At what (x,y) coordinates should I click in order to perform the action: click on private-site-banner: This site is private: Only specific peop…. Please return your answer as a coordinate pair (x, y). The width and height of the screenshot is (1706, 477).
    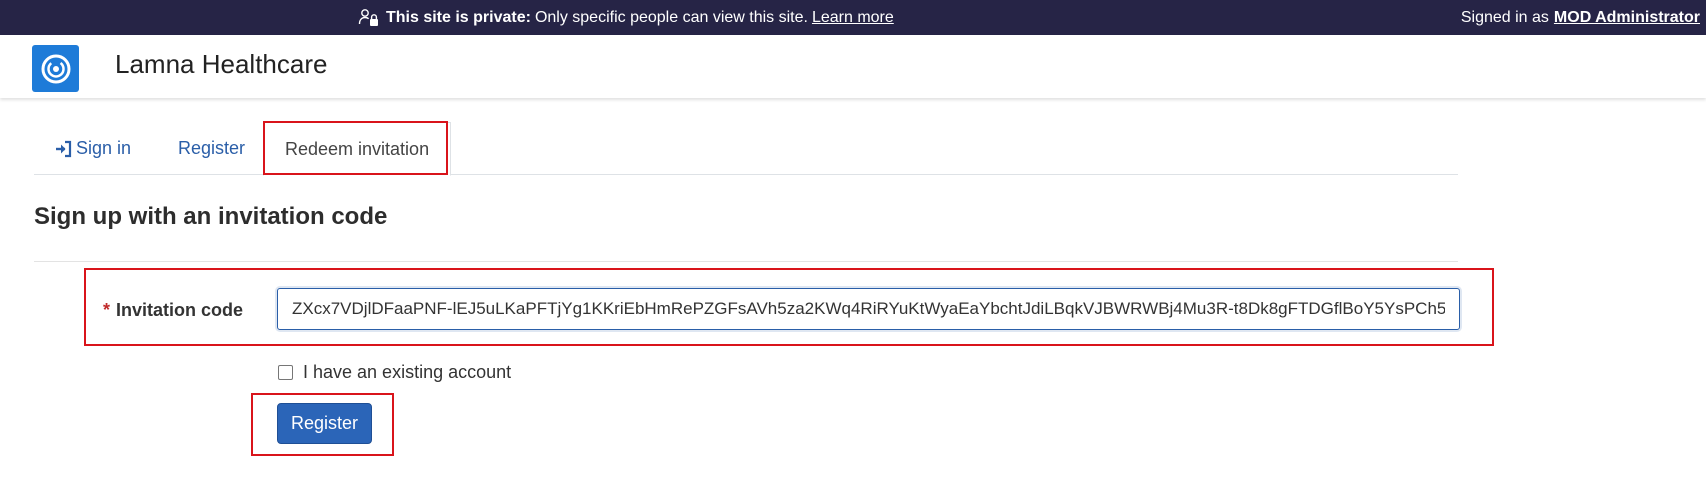
    Looking at the image, I should click on (853, 17).